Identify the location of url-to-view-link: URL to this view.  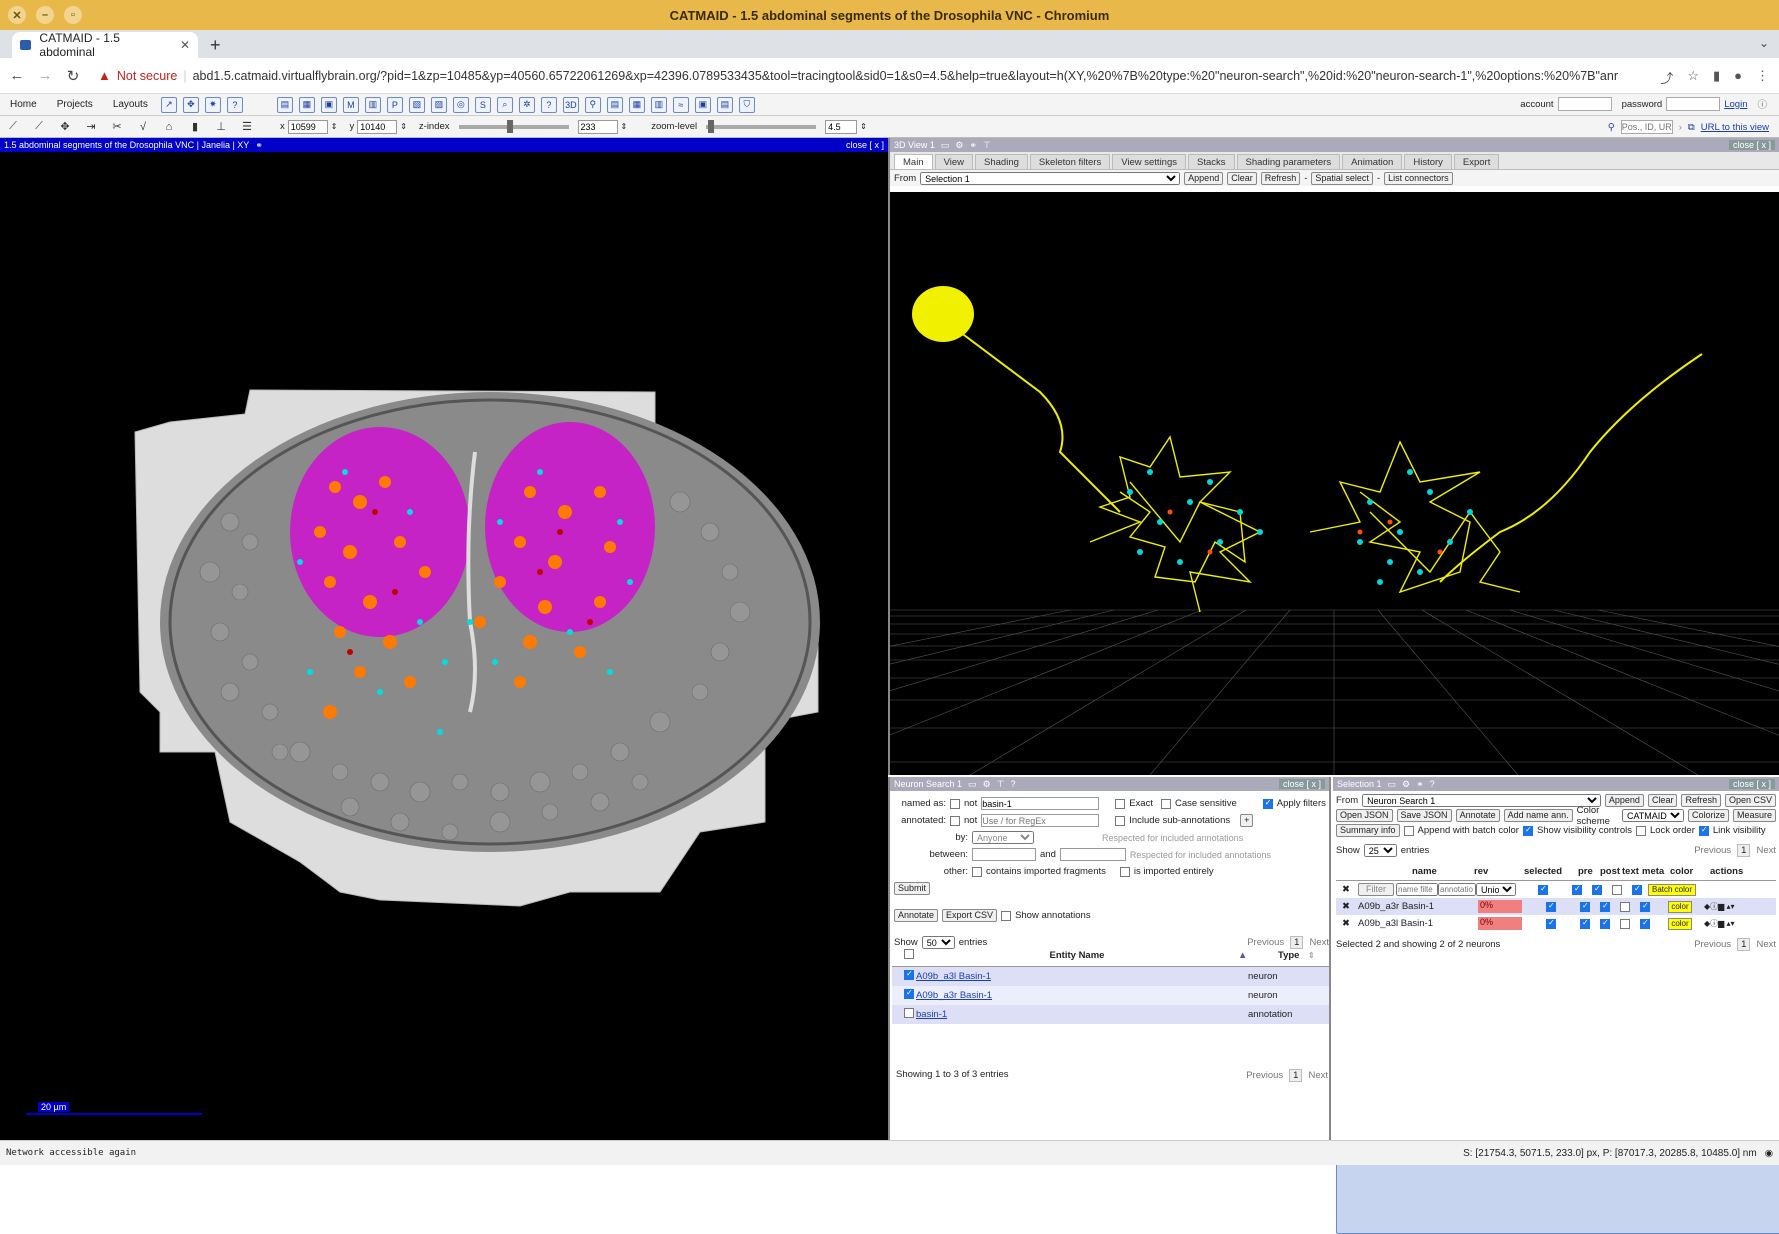
(1735, 127).